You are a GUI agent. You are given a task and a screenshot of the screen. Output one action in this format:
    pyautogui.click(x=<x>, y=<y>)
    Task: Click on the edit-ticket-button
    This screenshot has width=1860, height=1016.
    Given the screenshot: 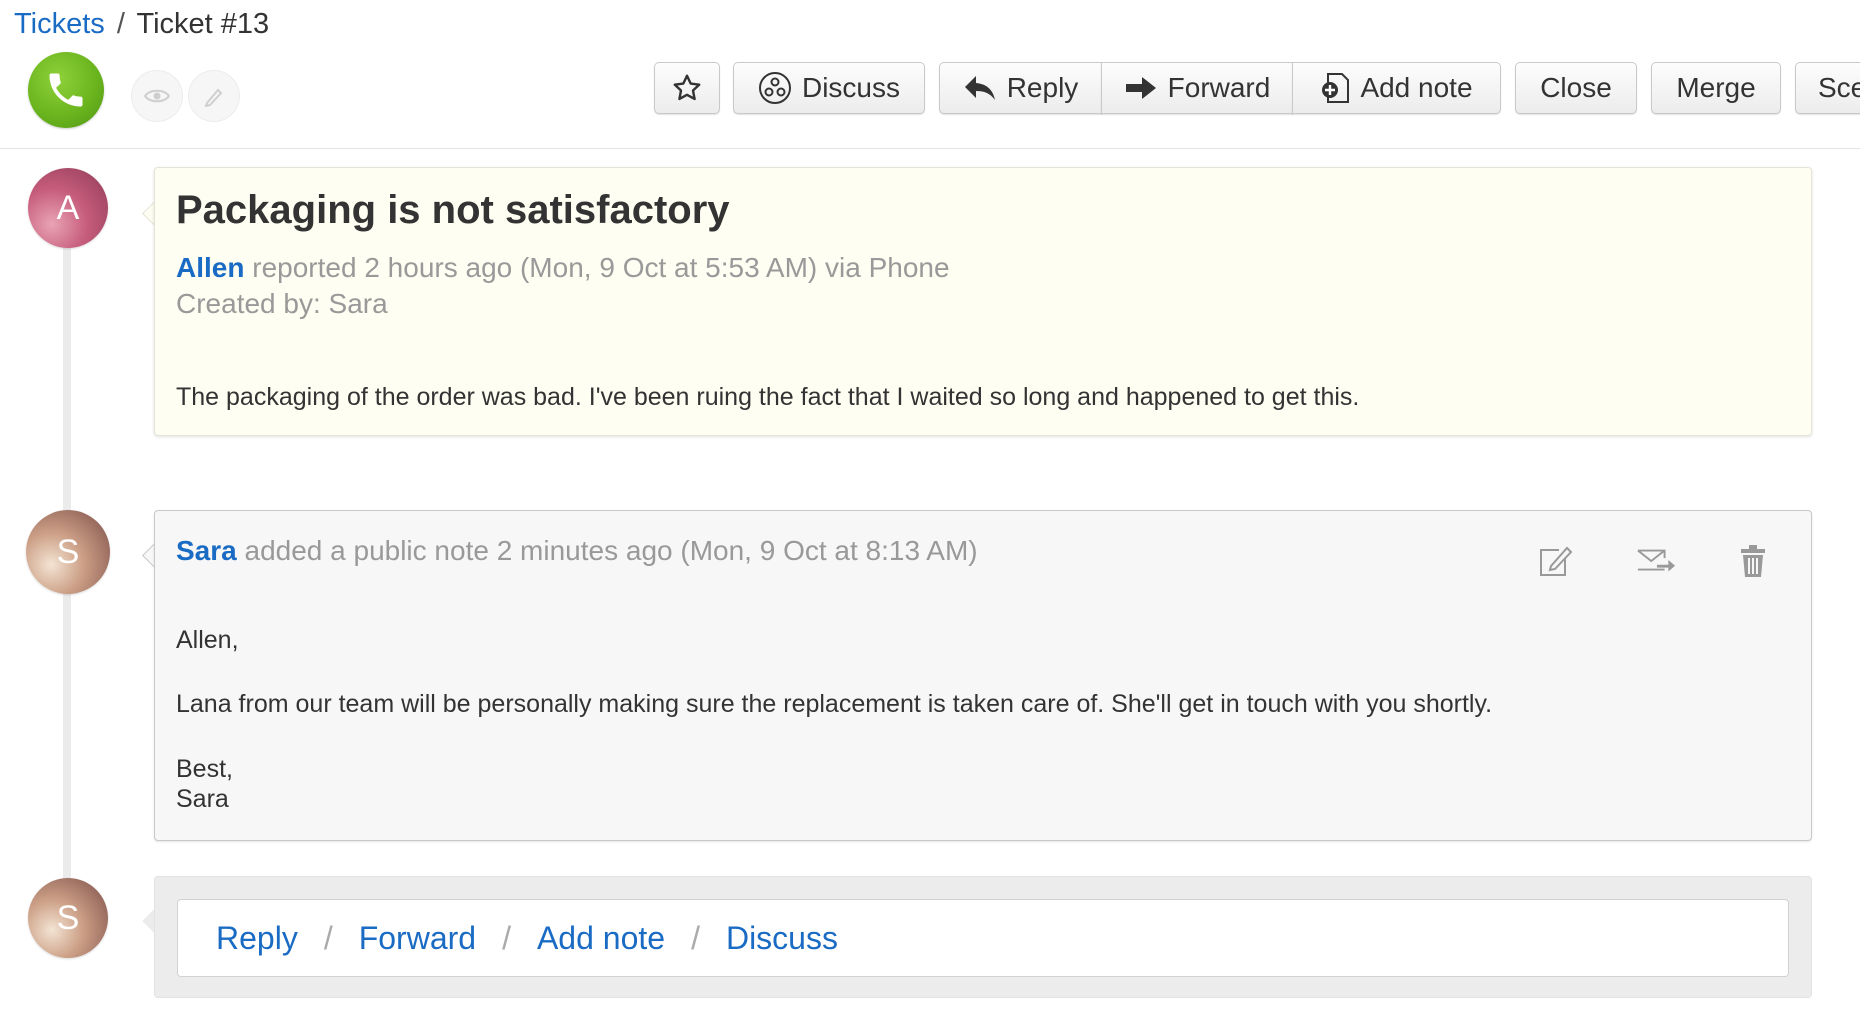 What is the action you would take?
    pyautogui.click(x=214, y=96)
    